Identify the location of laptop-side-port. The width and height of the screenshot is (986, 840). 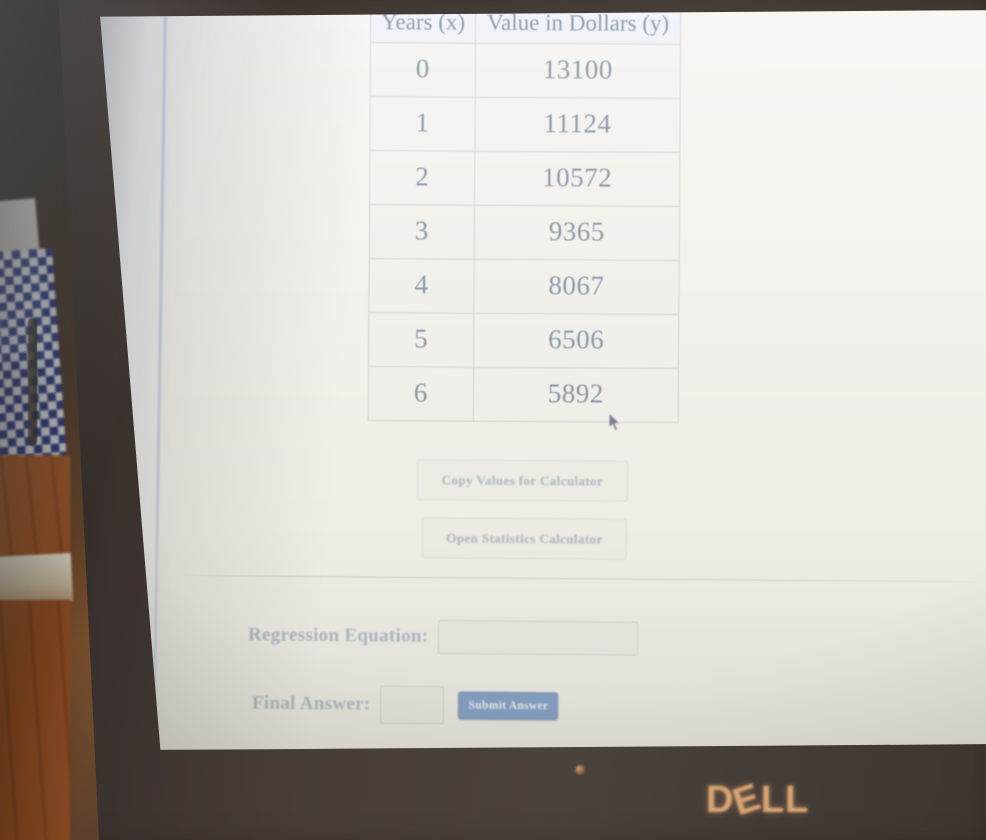
(32, 382).